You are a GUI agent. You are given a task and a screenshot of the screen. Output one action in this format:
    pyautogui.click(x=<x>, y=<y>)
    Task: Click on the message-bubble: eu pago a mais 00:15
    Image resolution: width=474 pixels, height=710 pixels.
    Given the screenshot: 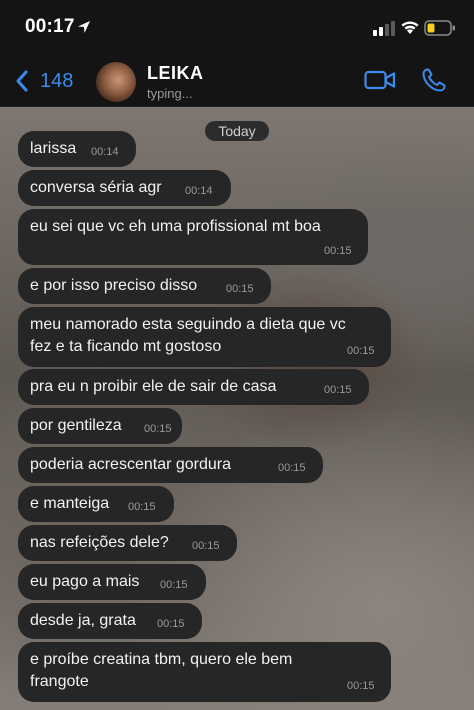 What is the action you would take?
    pyautogui.click(x=112, y=582)
    